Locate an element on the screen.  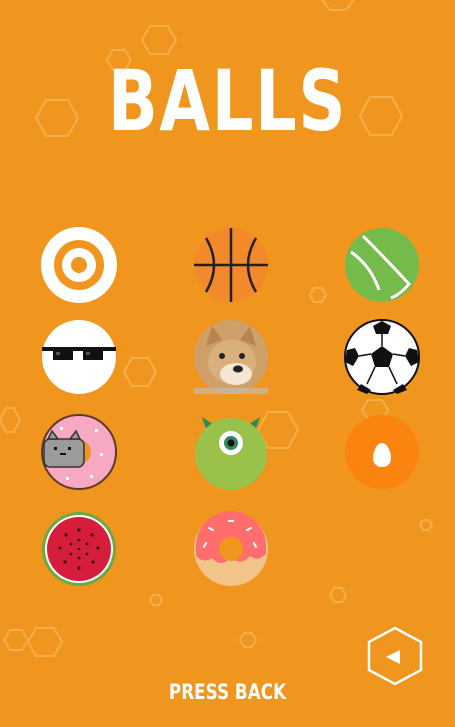
soccer-ball-icon is located at coordinates (382, 357).